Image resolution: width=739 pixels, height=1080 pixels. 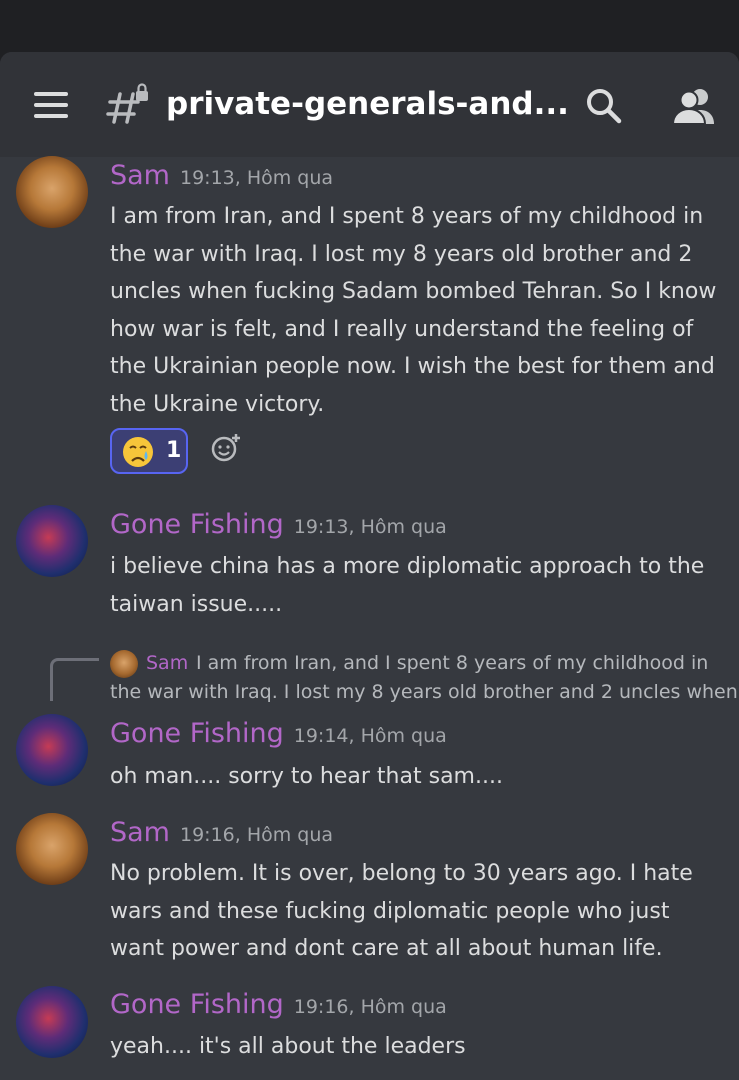 I want to click on message-author: Sam 19:13, Hôm qua, so click(x=221, y=175).